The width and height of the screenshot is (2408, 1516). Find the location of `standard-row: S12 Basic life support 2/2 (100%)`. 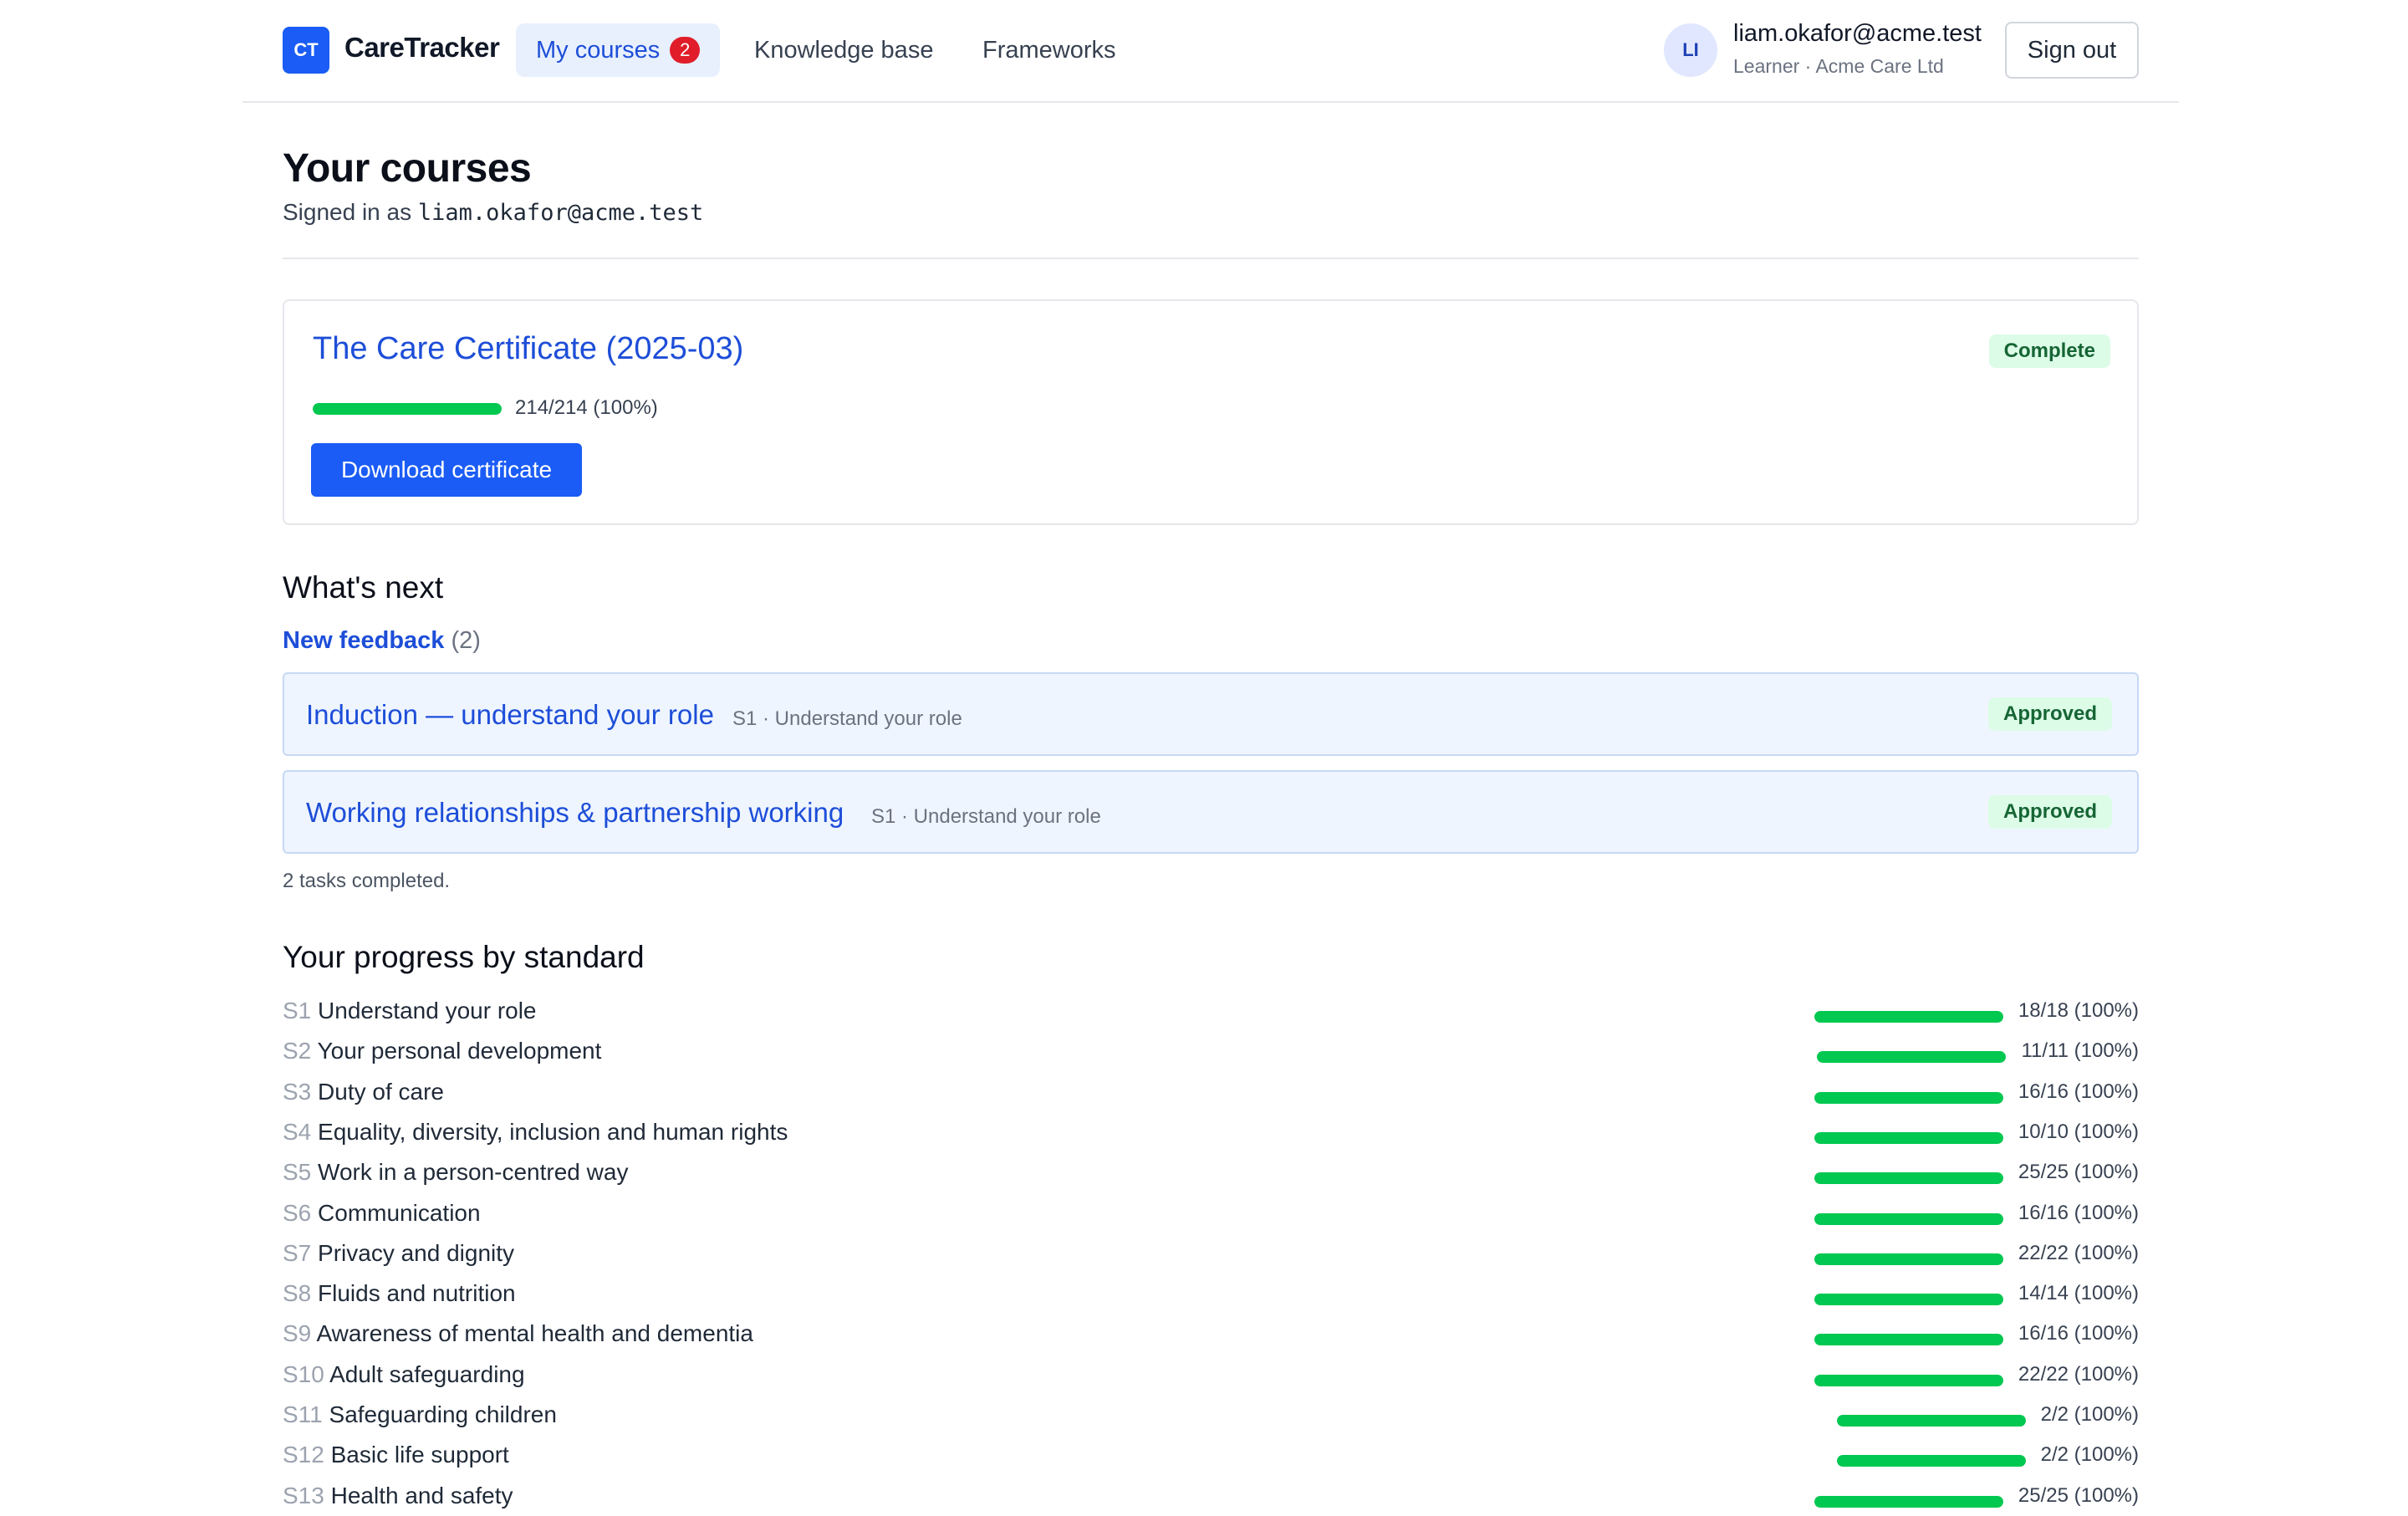

standard-row: S12 Basic life support 2/2 (100%) is located at coordinates (1211, 1458).